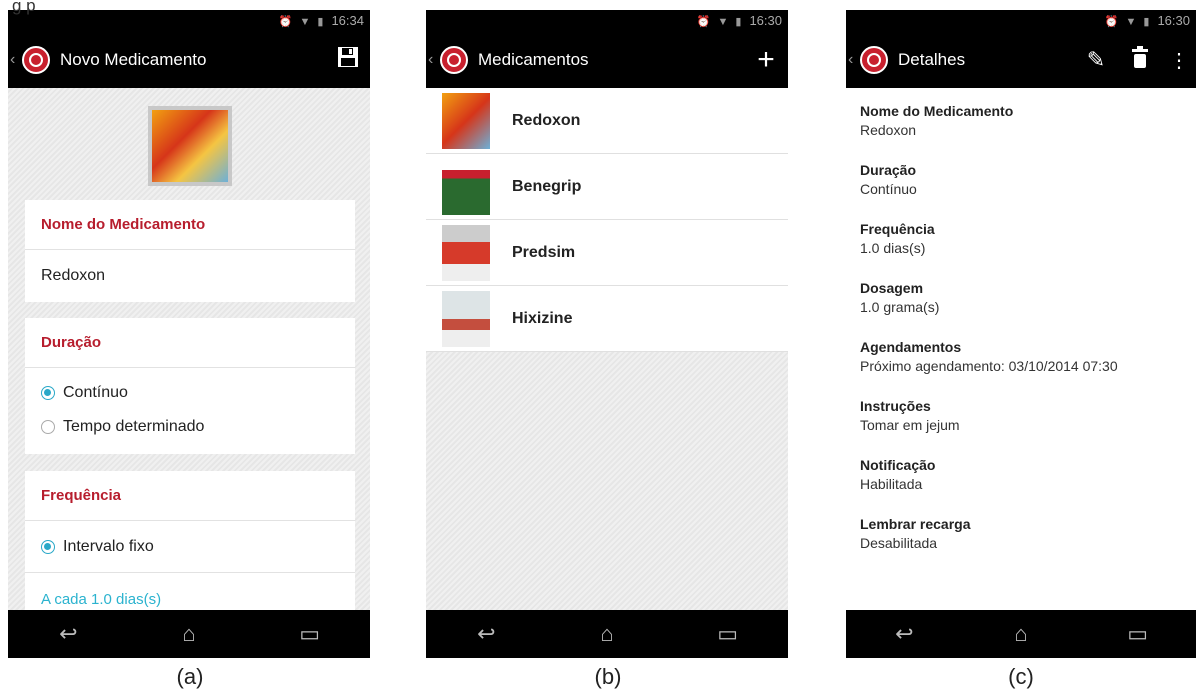  Describe the element at coordinates (1096, 60) in the screenshot. I see `edit-pencil-icon: ✎` at that location.